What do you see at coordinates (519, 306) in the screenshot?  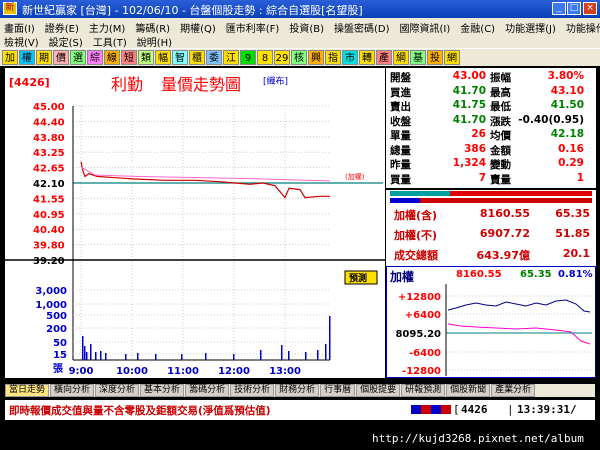 I see `mini-index-line` at bounding box center [519, 306].